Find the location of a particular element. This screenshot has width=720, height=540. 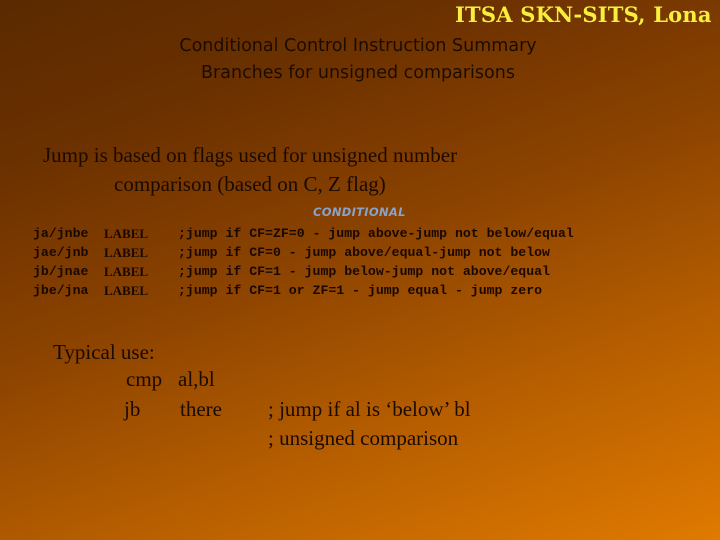

slide-title: Conditional Control Instruction Summary is located at coordinates (358, 46).